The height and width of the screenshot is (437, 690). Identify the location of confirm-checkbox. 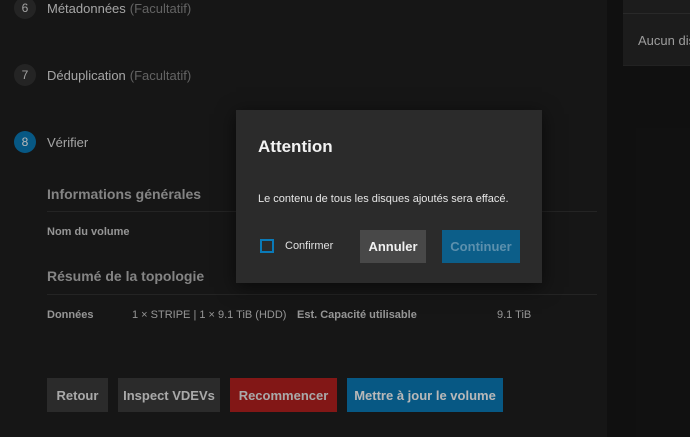
(267, 246).